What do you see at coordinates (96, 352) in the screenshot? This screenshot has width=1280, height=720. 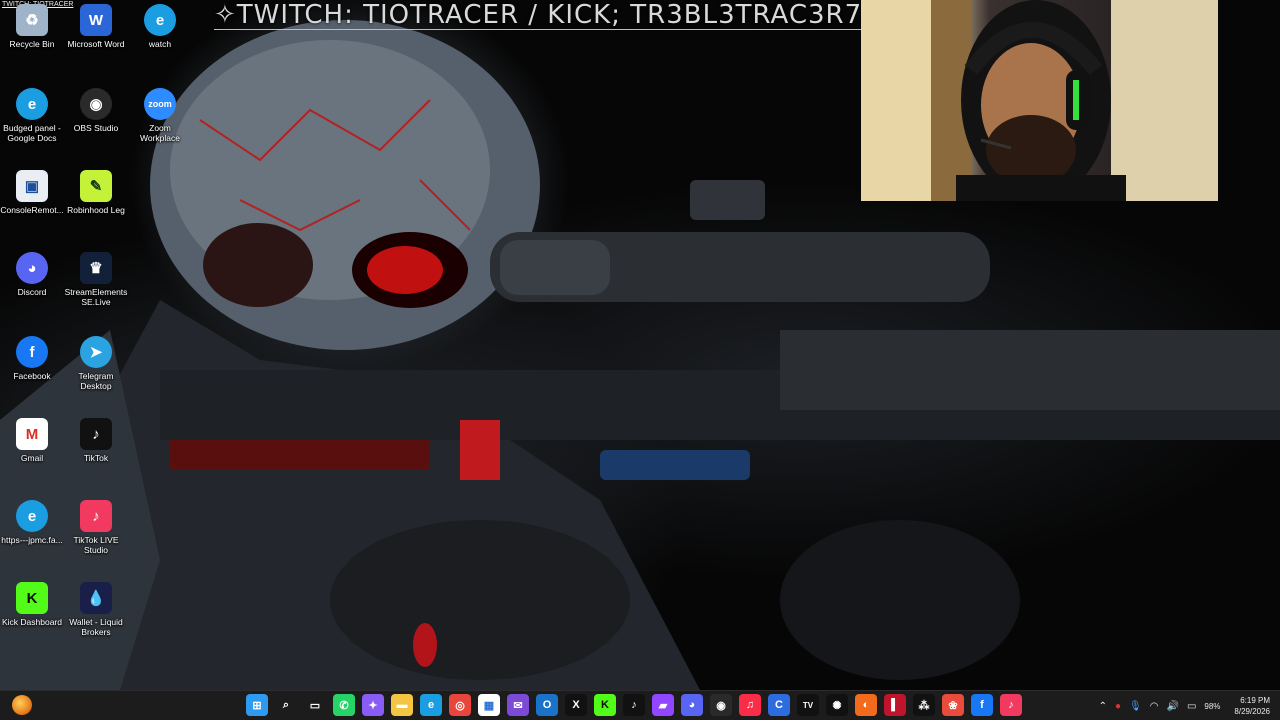 I see `telegram-glyph: ➤` at bounding box center [96, 352].